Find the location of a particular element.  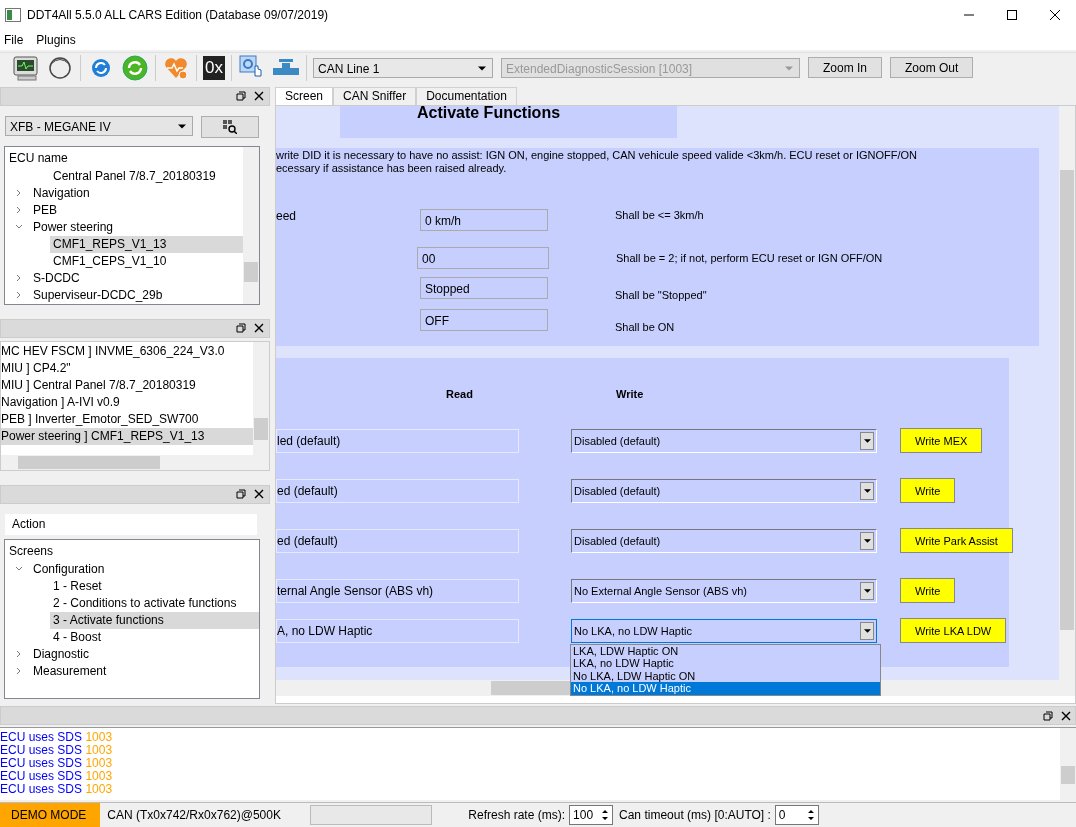

value-field: Stopped is located at coordinates (484, 287).